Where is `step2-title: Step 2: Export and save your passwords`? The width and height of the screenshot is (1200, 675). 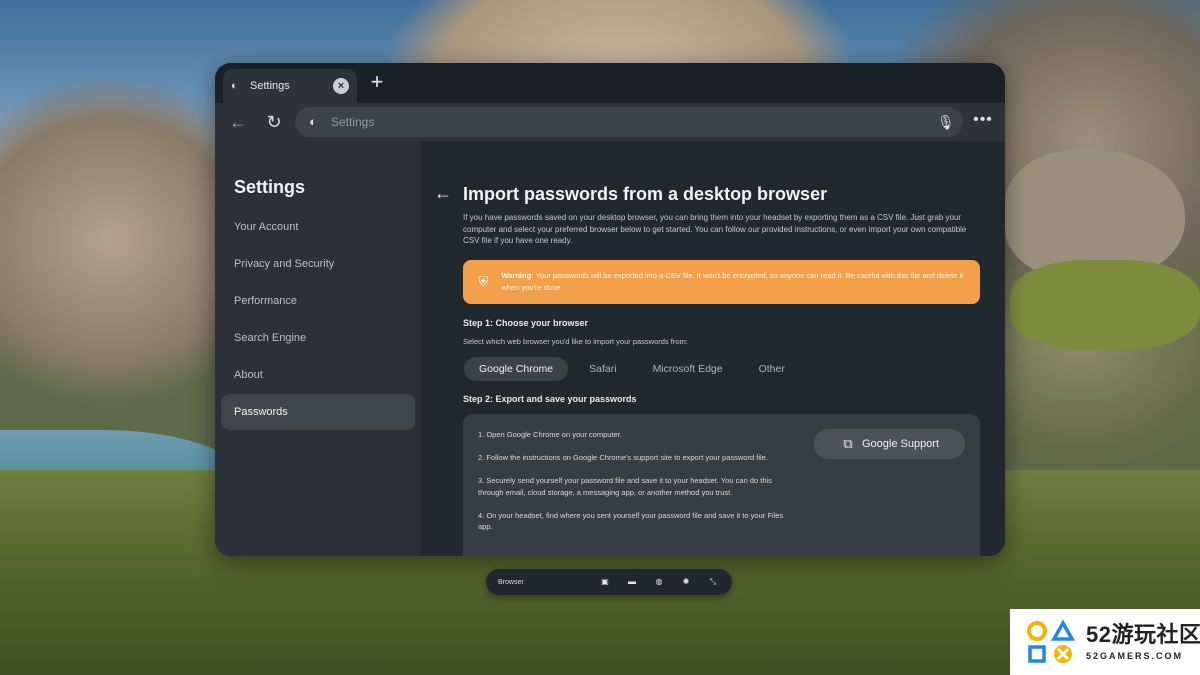
step2-title: Step 2: Export and save your passwords is located at coordinates (550, 399).